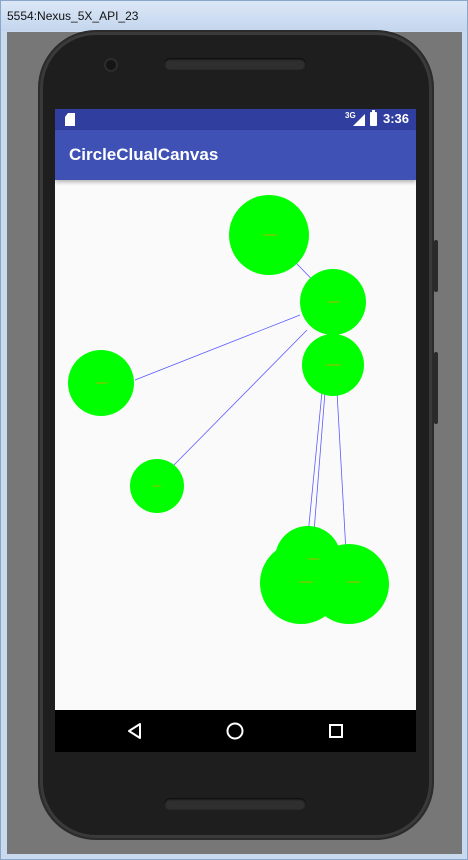 This screenshot has height=860, width=468. I want to click on bottom-speaker, so click(235, 804).